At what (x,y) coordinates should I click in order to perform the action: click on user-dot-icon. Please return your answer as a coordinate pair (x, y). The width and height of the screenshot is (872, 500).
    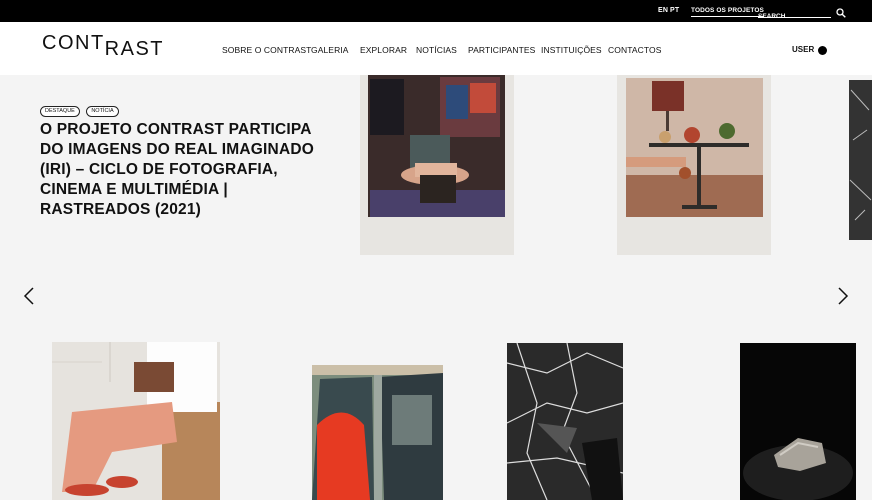
    Looking at the image, I should click on (822, 50).